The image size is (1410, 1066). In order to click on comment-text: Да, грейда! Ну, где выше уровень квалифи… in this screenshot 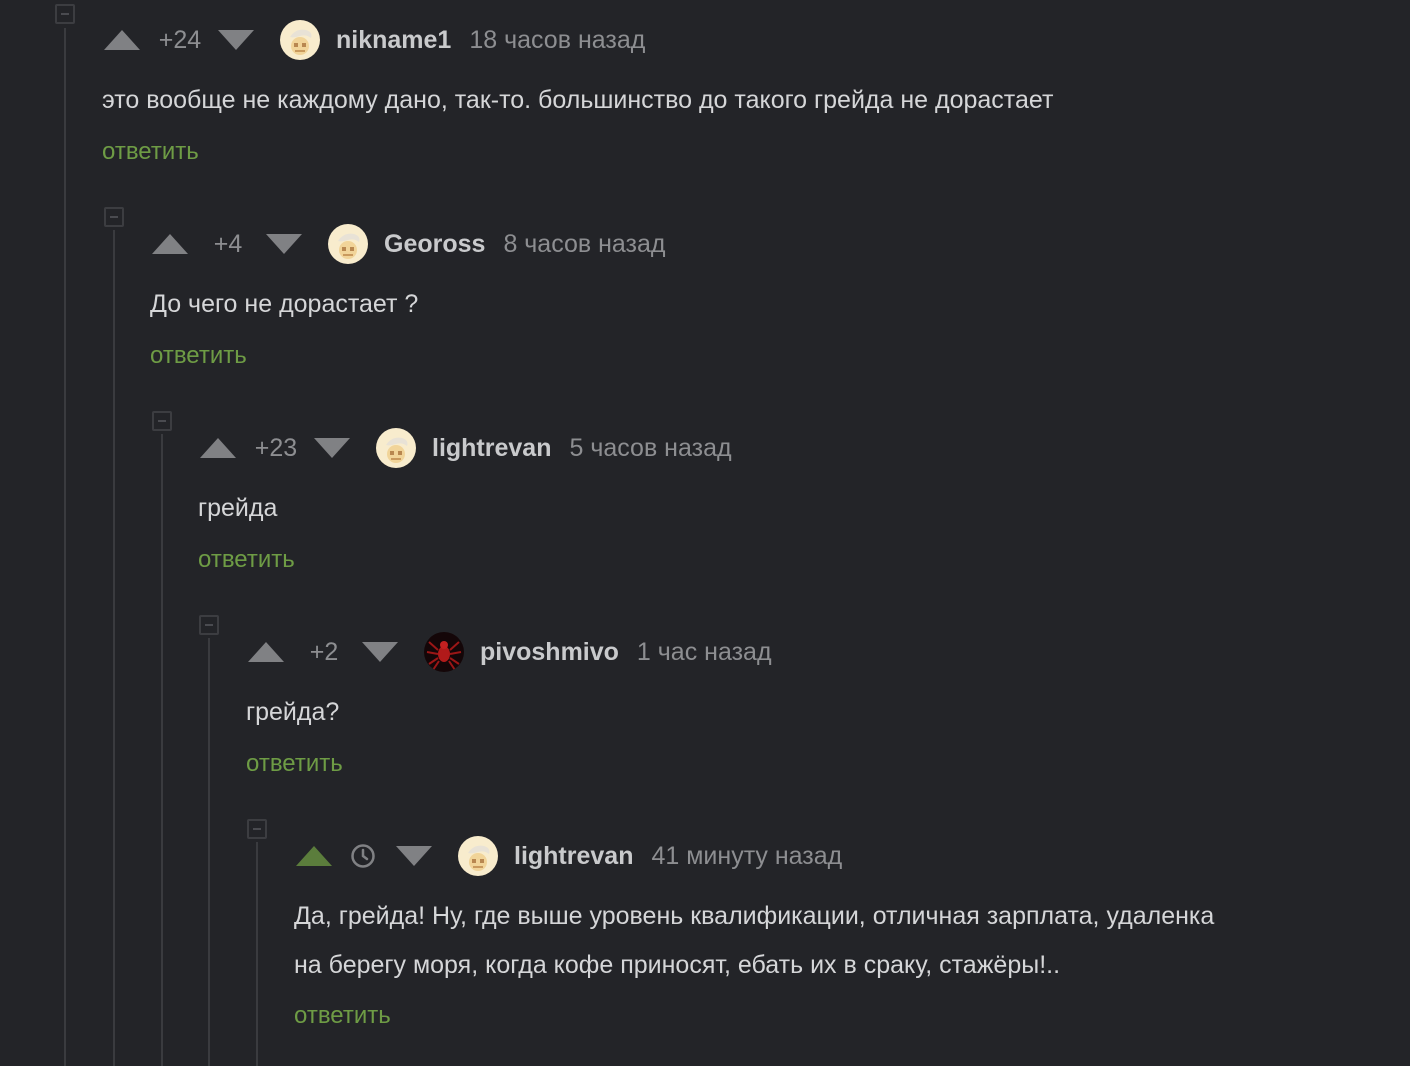, I will do `click(754, 941)`.